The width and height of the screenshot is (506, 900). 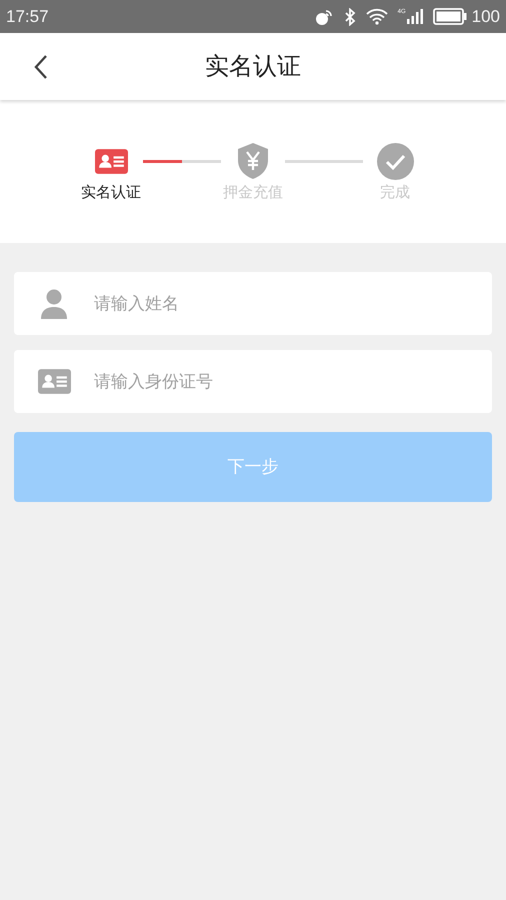 I want to click on bluetooth-icon, so click(x=350, y=17).